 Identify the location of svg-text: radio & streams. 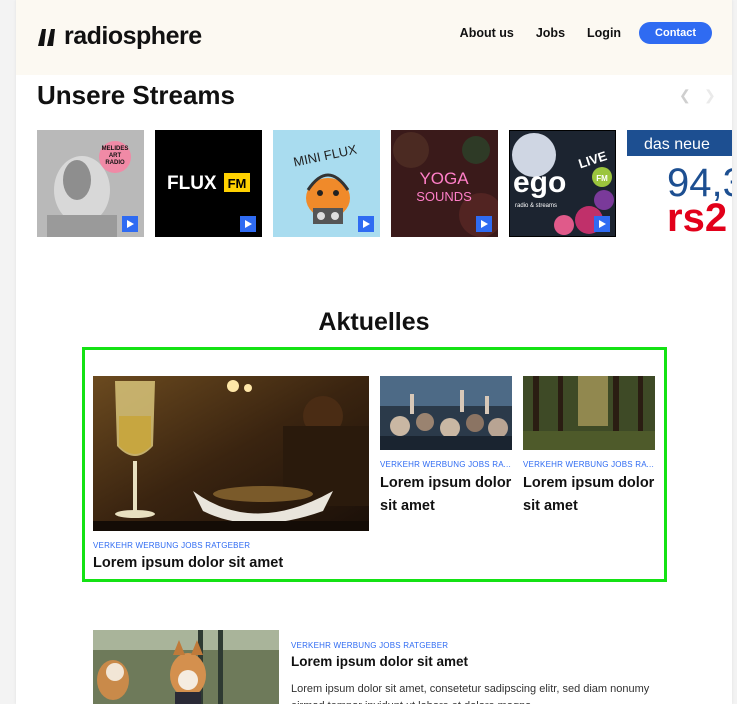
(536, 206).